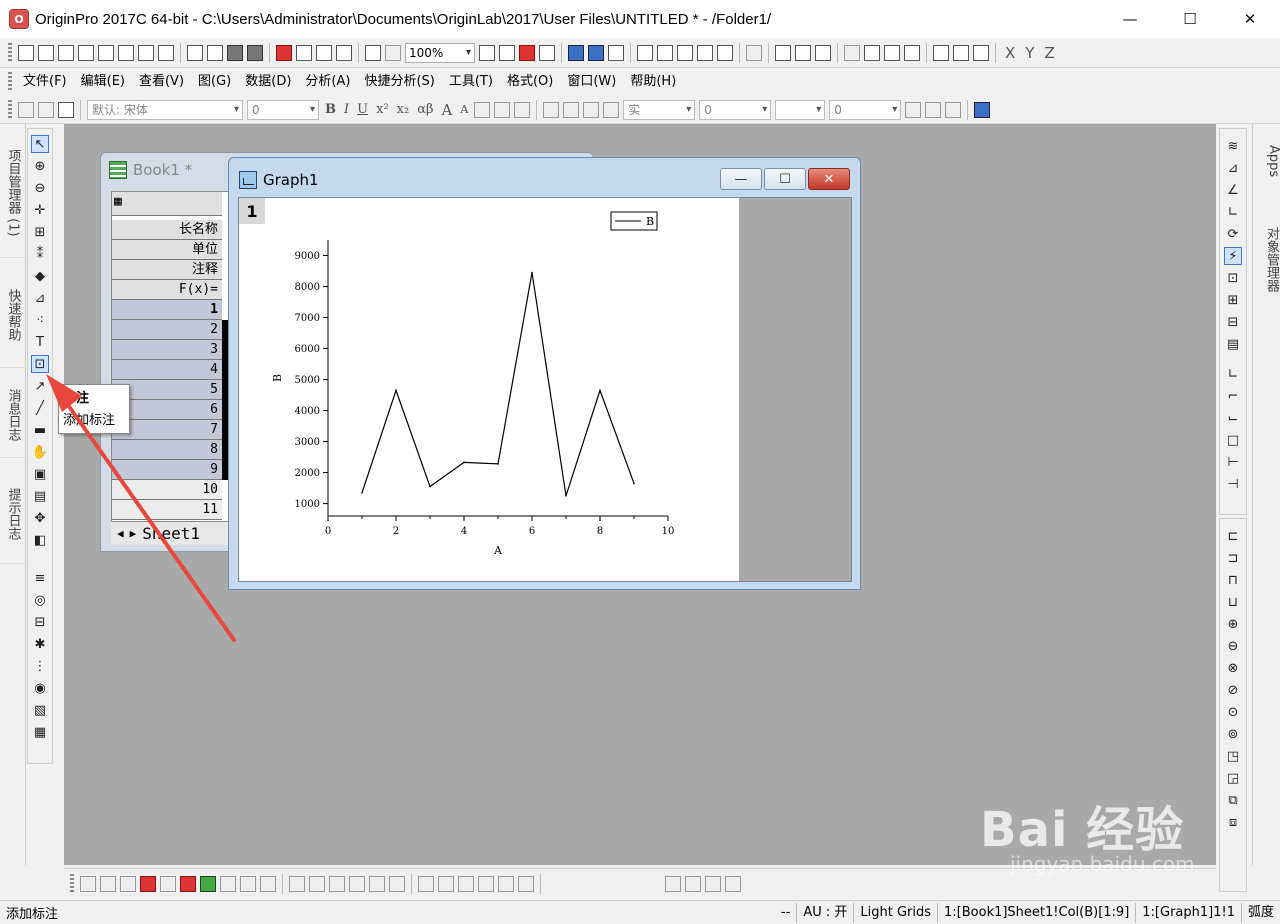 The image size is (1280, 924). Describe the element at coordinates (1233, 300) in the screenshot. I see `merge-layer-icon: ⊞` at that location.